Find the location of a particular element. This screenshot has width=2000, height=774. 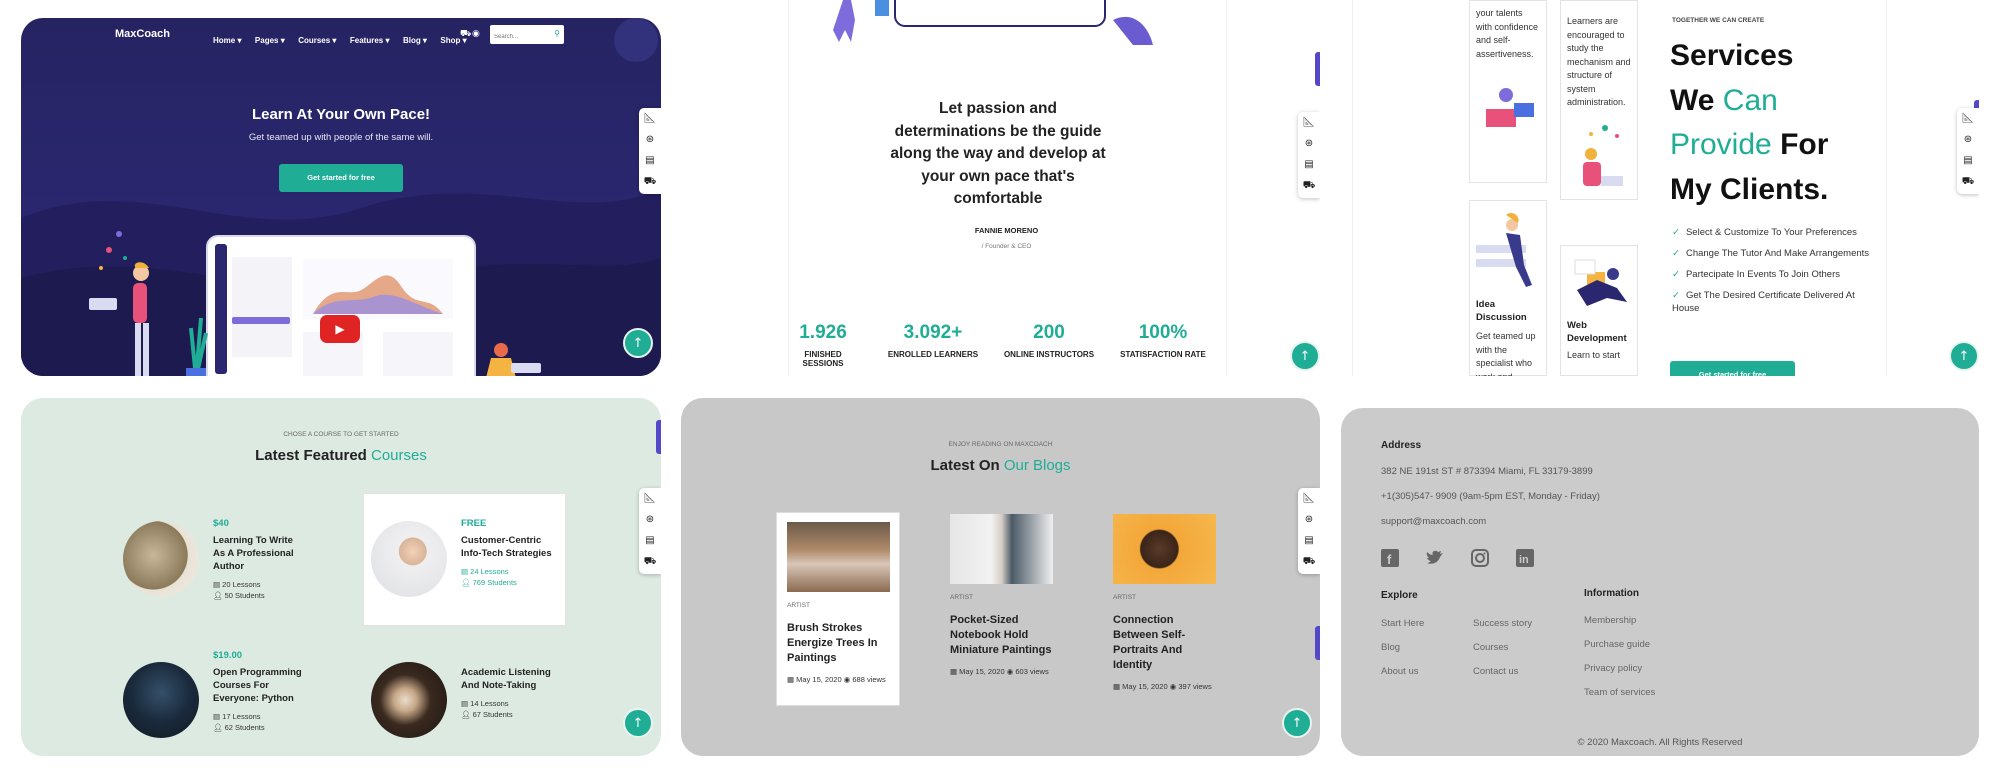

footer-link: Courses is located at coordinates (1502, 647).